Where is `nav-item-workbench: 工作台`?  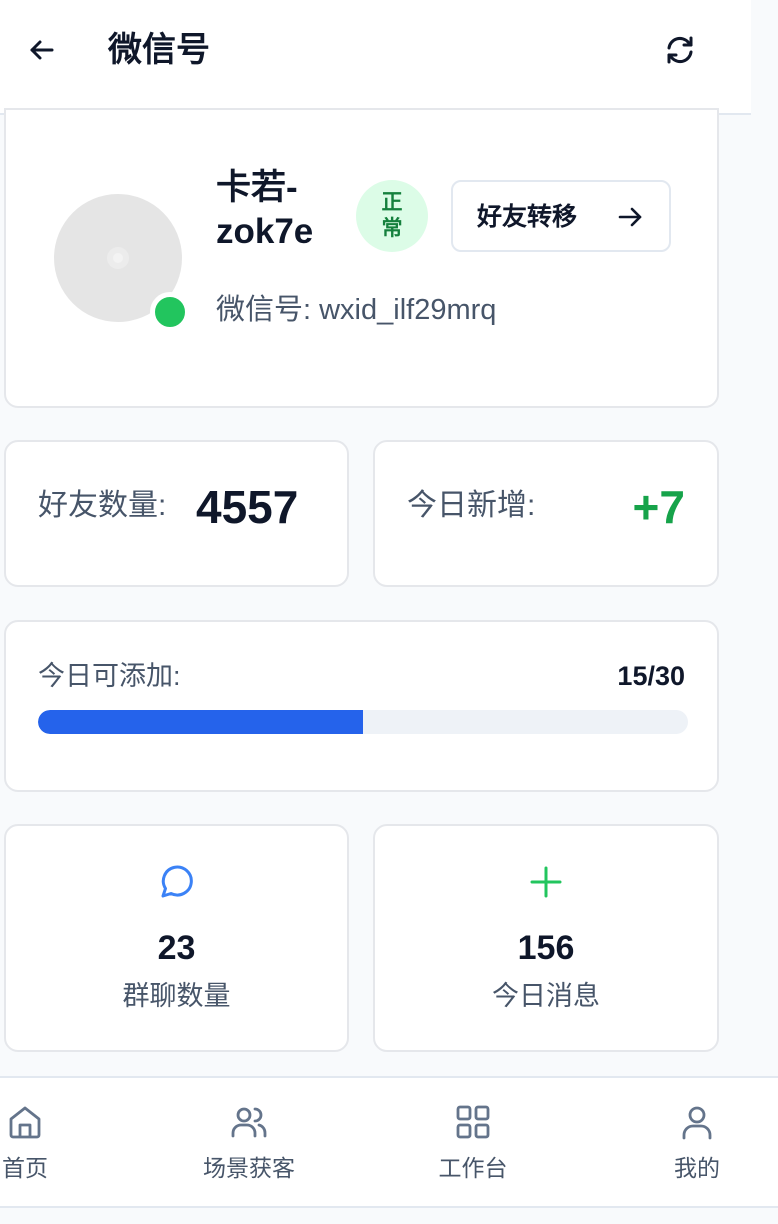
nav-item-workbench: 工作台 is located at coordinates (473, 1143).